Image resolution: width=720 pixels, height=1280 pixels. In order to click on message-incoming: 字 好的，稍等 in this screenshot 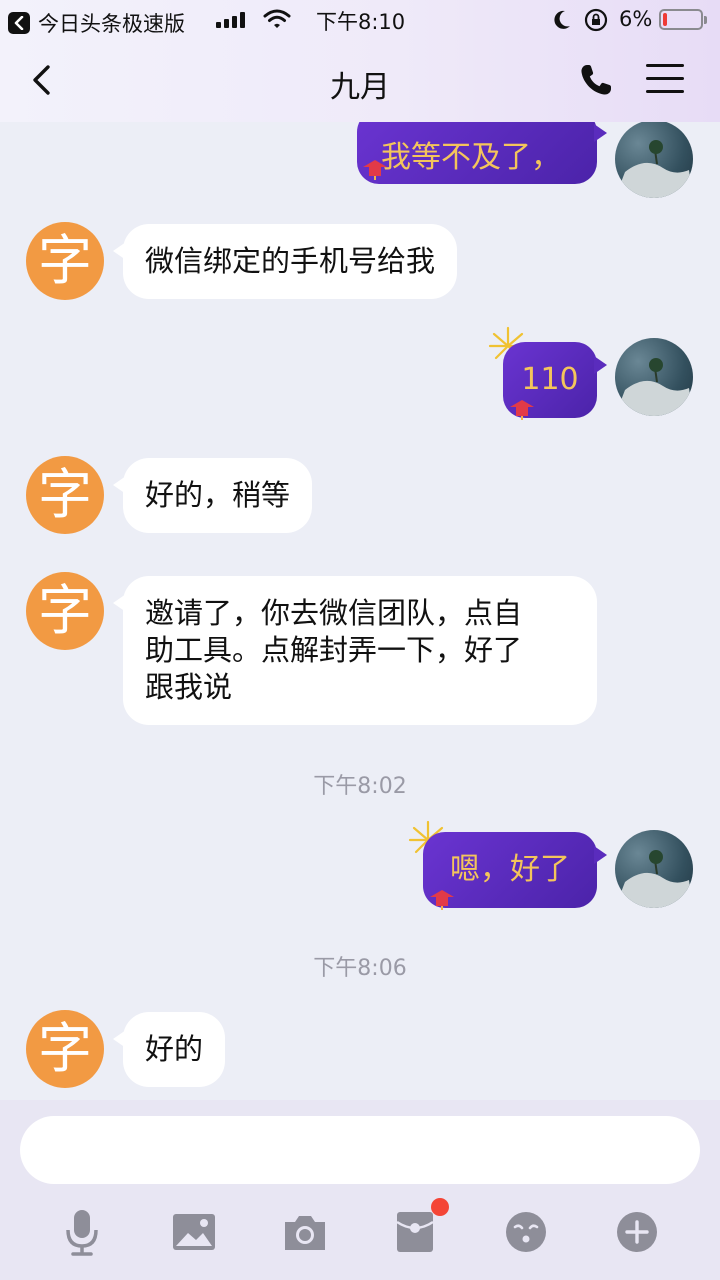, I will do `click(360, 499)`.